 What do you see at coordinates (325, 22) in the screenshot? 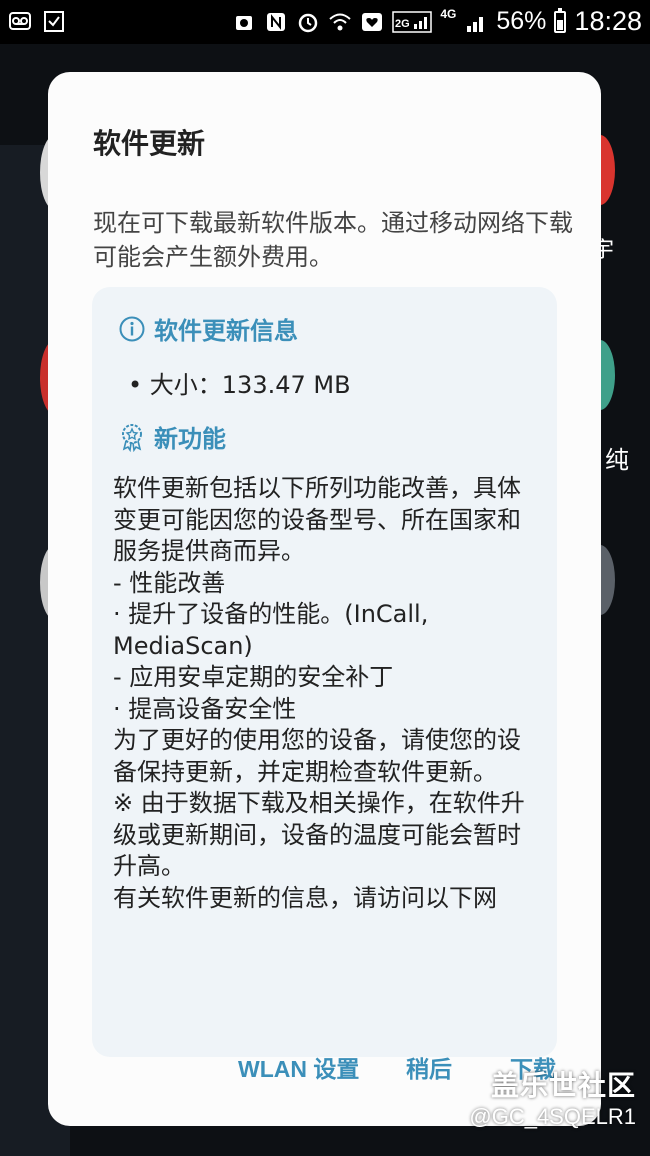
I see `status-bar: 2G 4G 56% 18:28` at bounding box center [325, 22].